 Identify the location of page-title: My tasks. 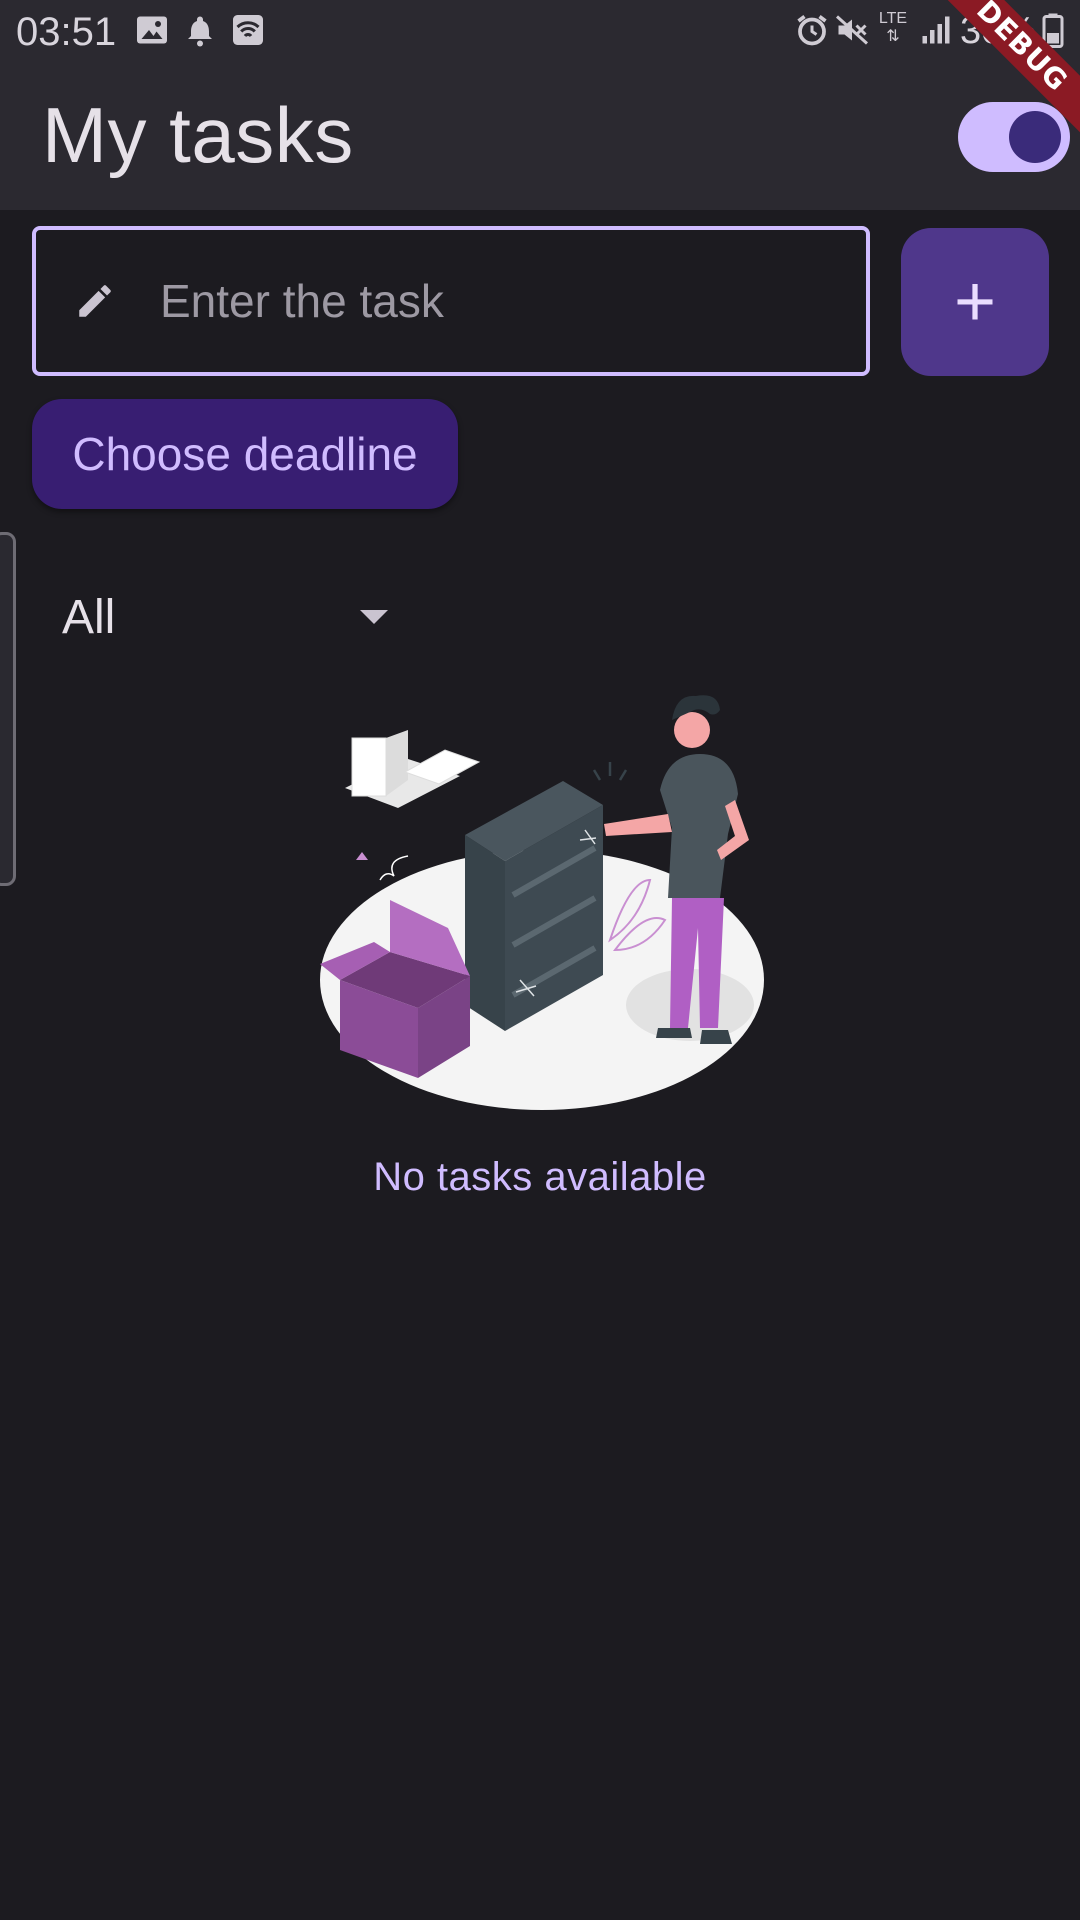
(198, 135).